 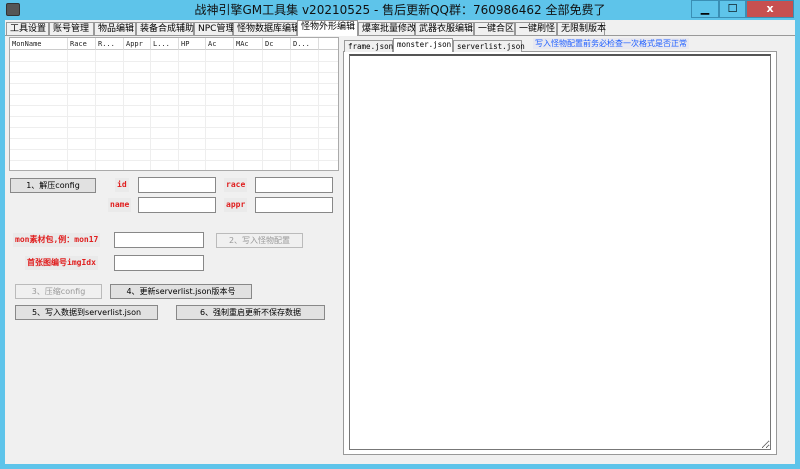 I want to click on json-tab-2: serverlist.json, so click(x=489, y=46).